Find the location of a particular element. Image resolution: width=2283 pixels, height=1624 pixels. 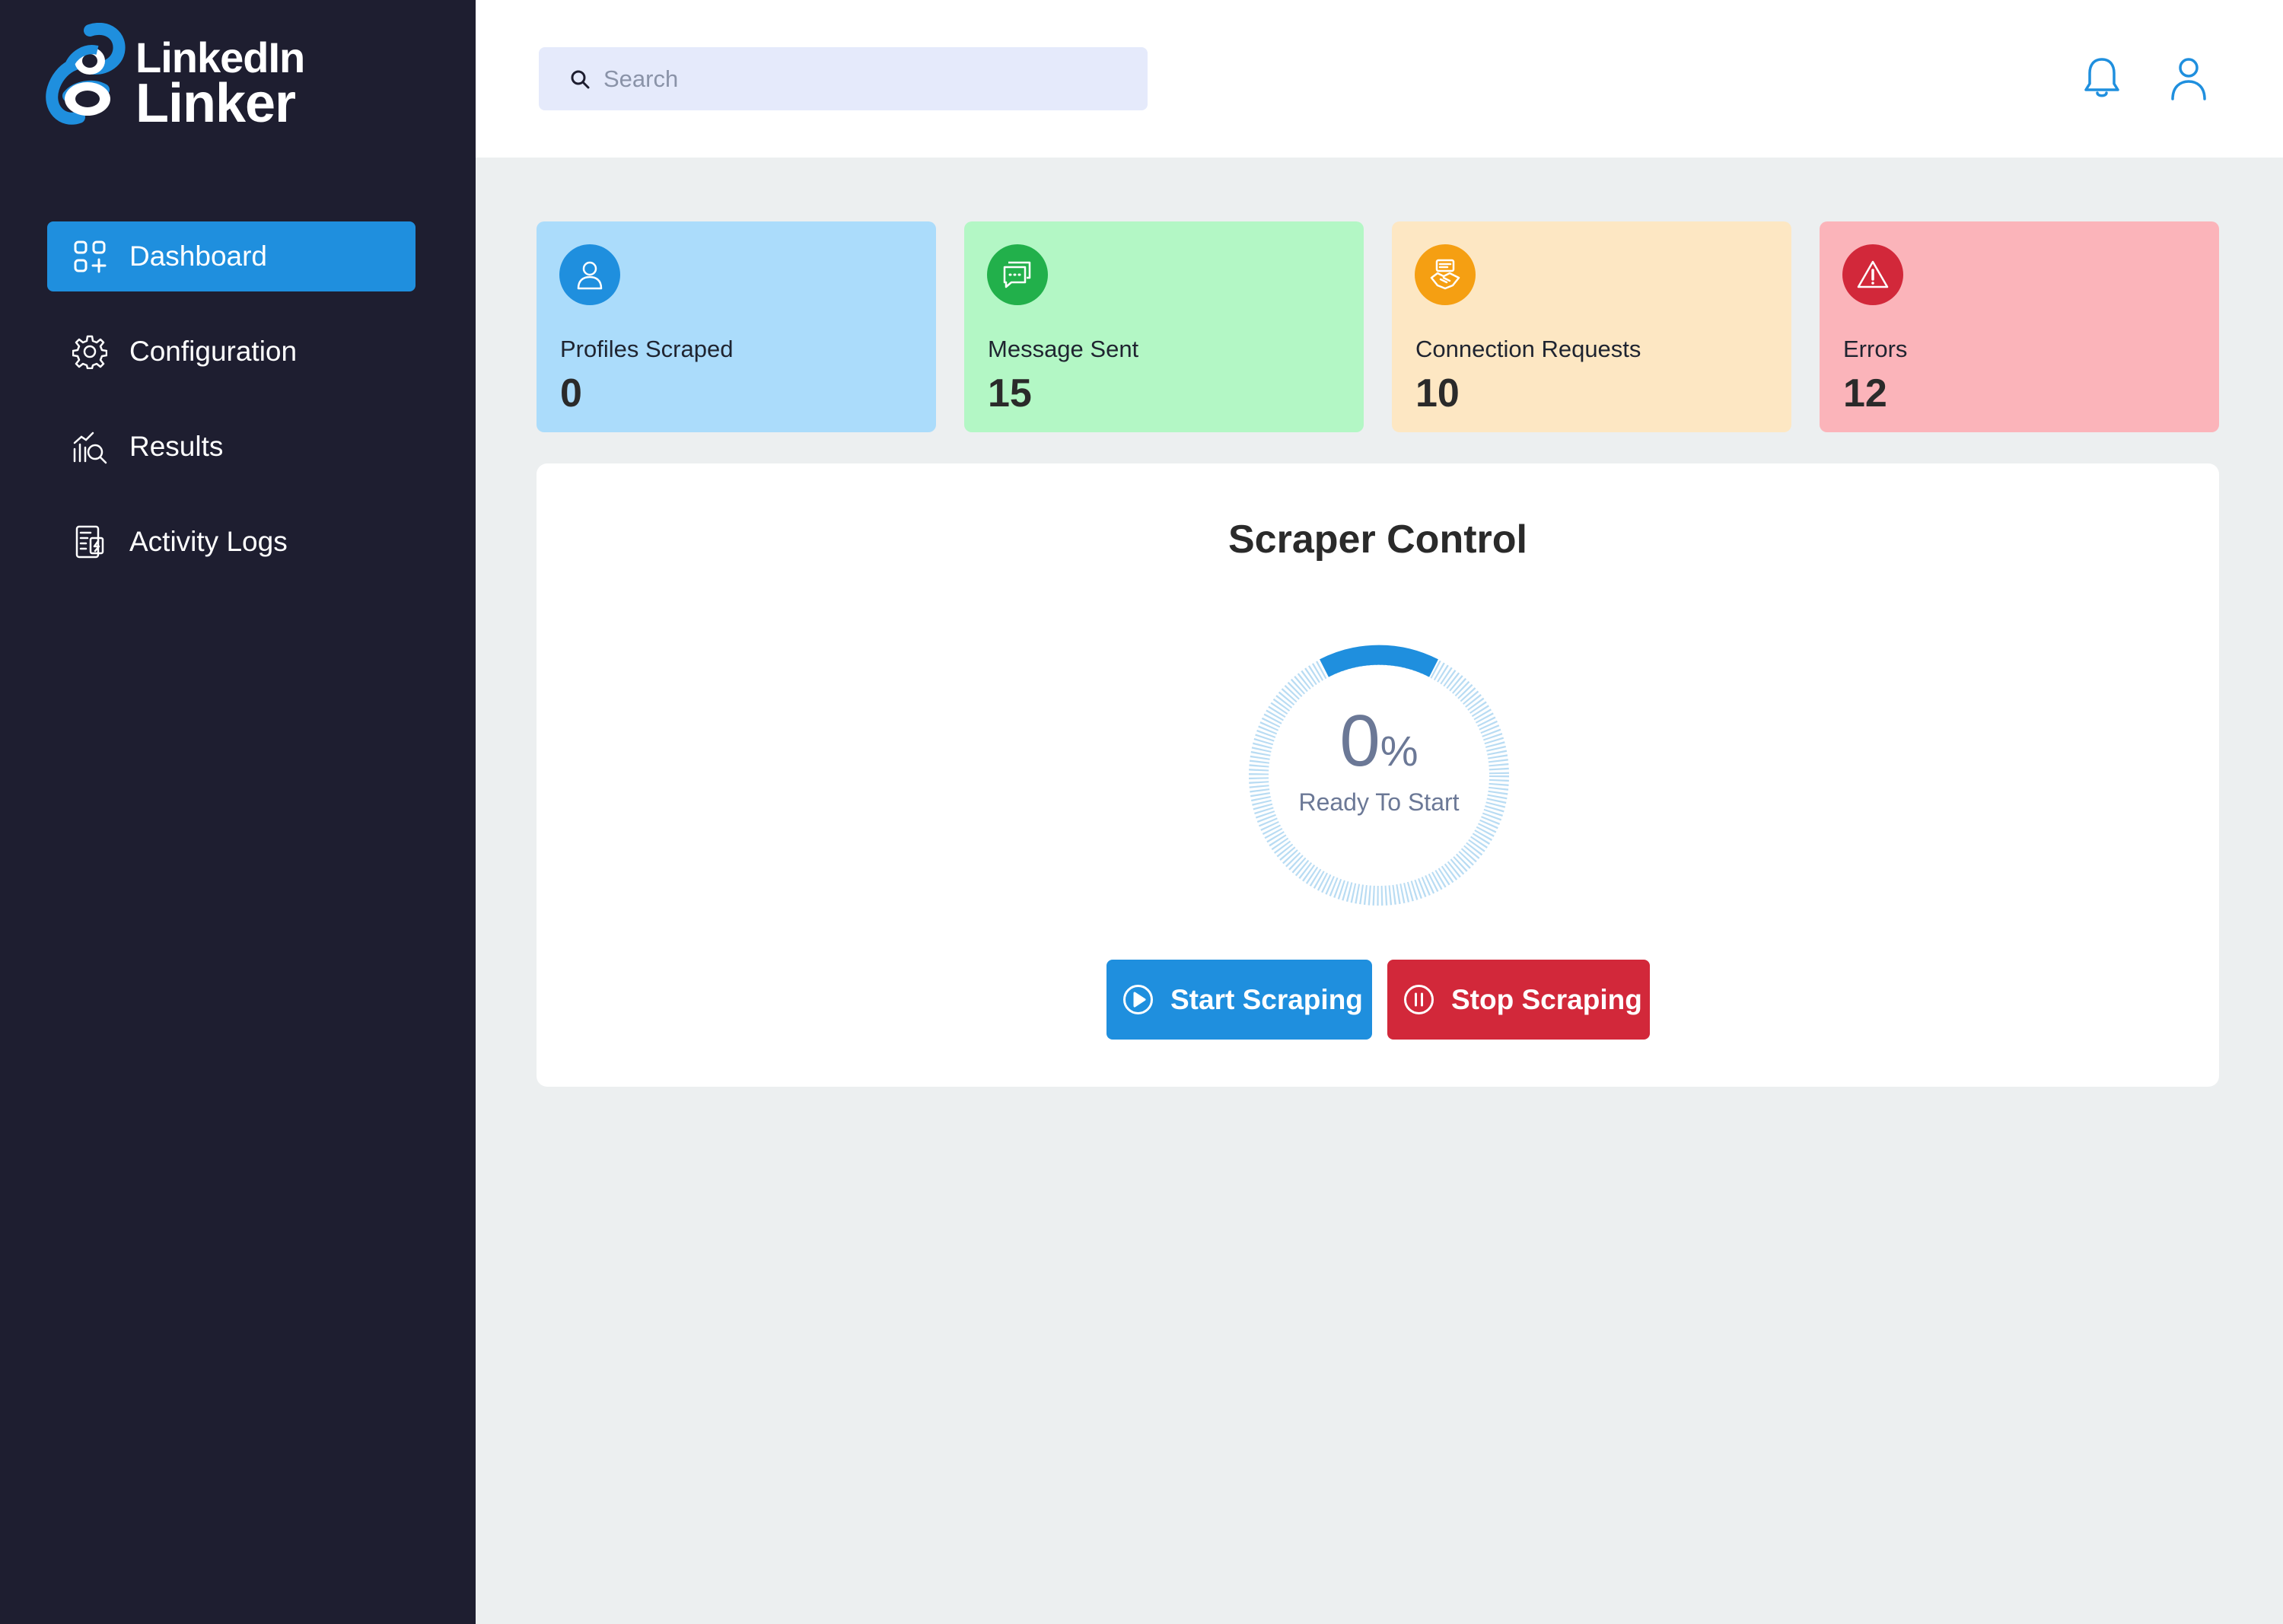

start-button-label: Start Scraping is located at coordinates (1266, 999).